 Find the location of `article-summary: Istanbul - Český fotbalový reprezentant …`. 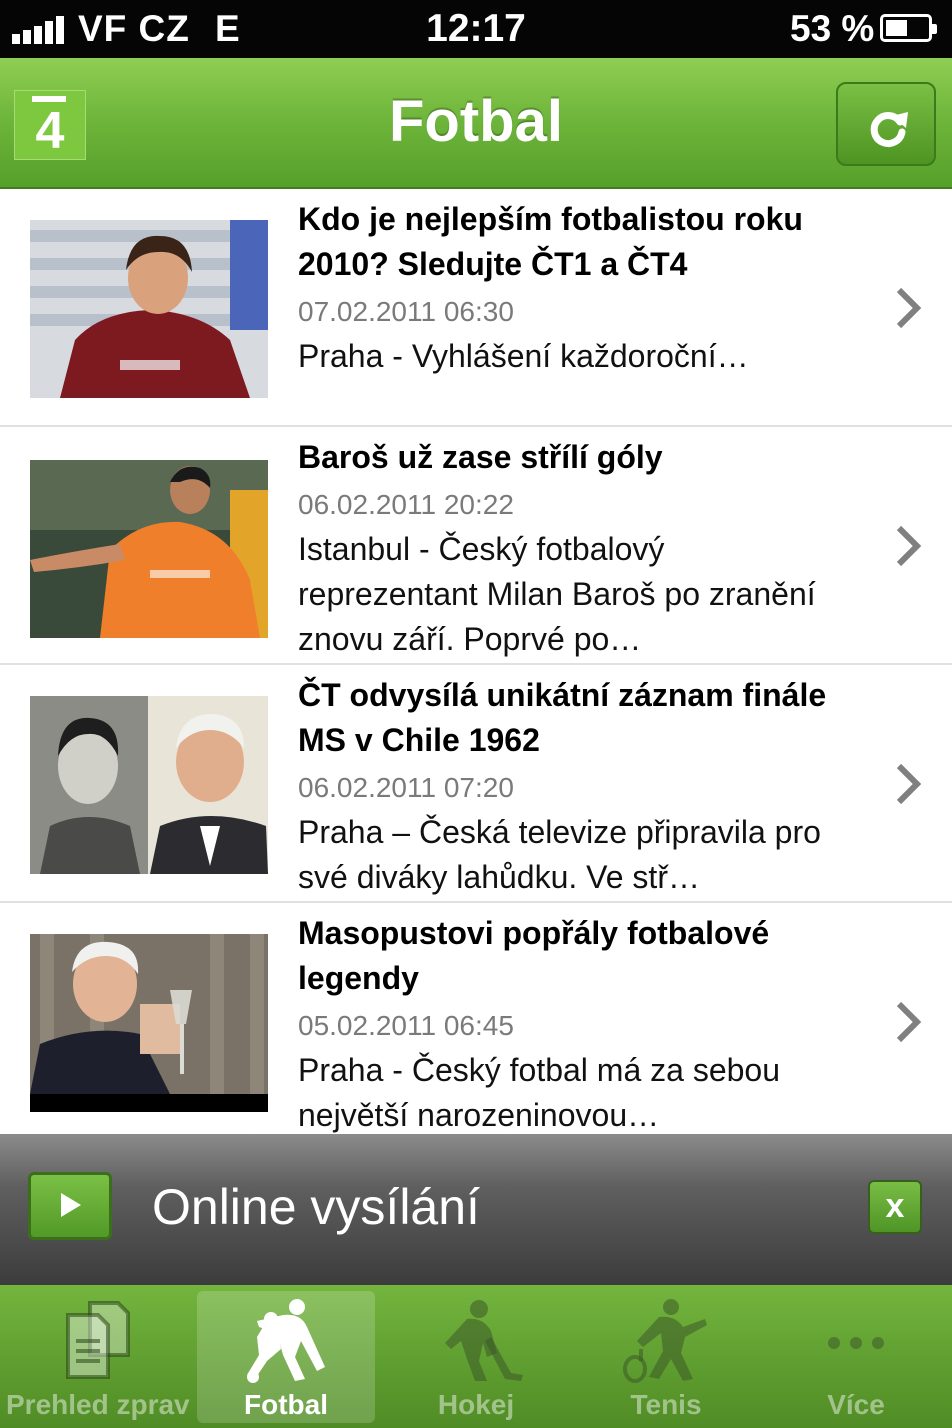

article-summary: Istanbul - Český fotbalový reprezentant … is located at coordinates (557, 594).